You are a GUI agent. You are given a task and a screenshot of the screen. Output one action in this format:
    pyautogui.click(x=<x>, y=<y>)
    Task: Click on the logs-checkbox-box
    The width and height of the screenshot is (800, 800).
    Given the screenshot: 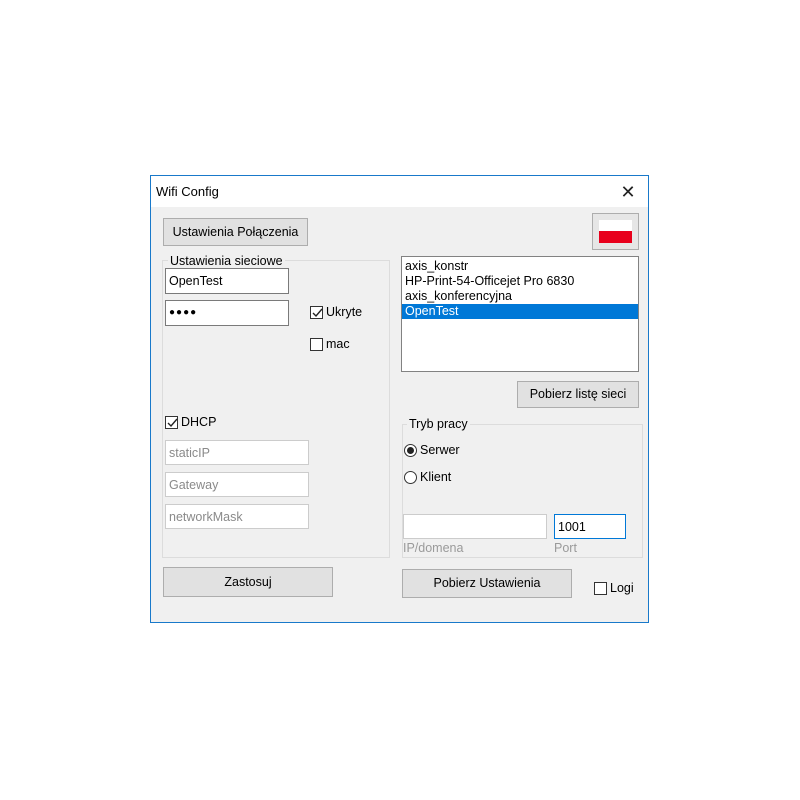 What is the action you would take?
    pyautogui.click(x=600, y=588)
    